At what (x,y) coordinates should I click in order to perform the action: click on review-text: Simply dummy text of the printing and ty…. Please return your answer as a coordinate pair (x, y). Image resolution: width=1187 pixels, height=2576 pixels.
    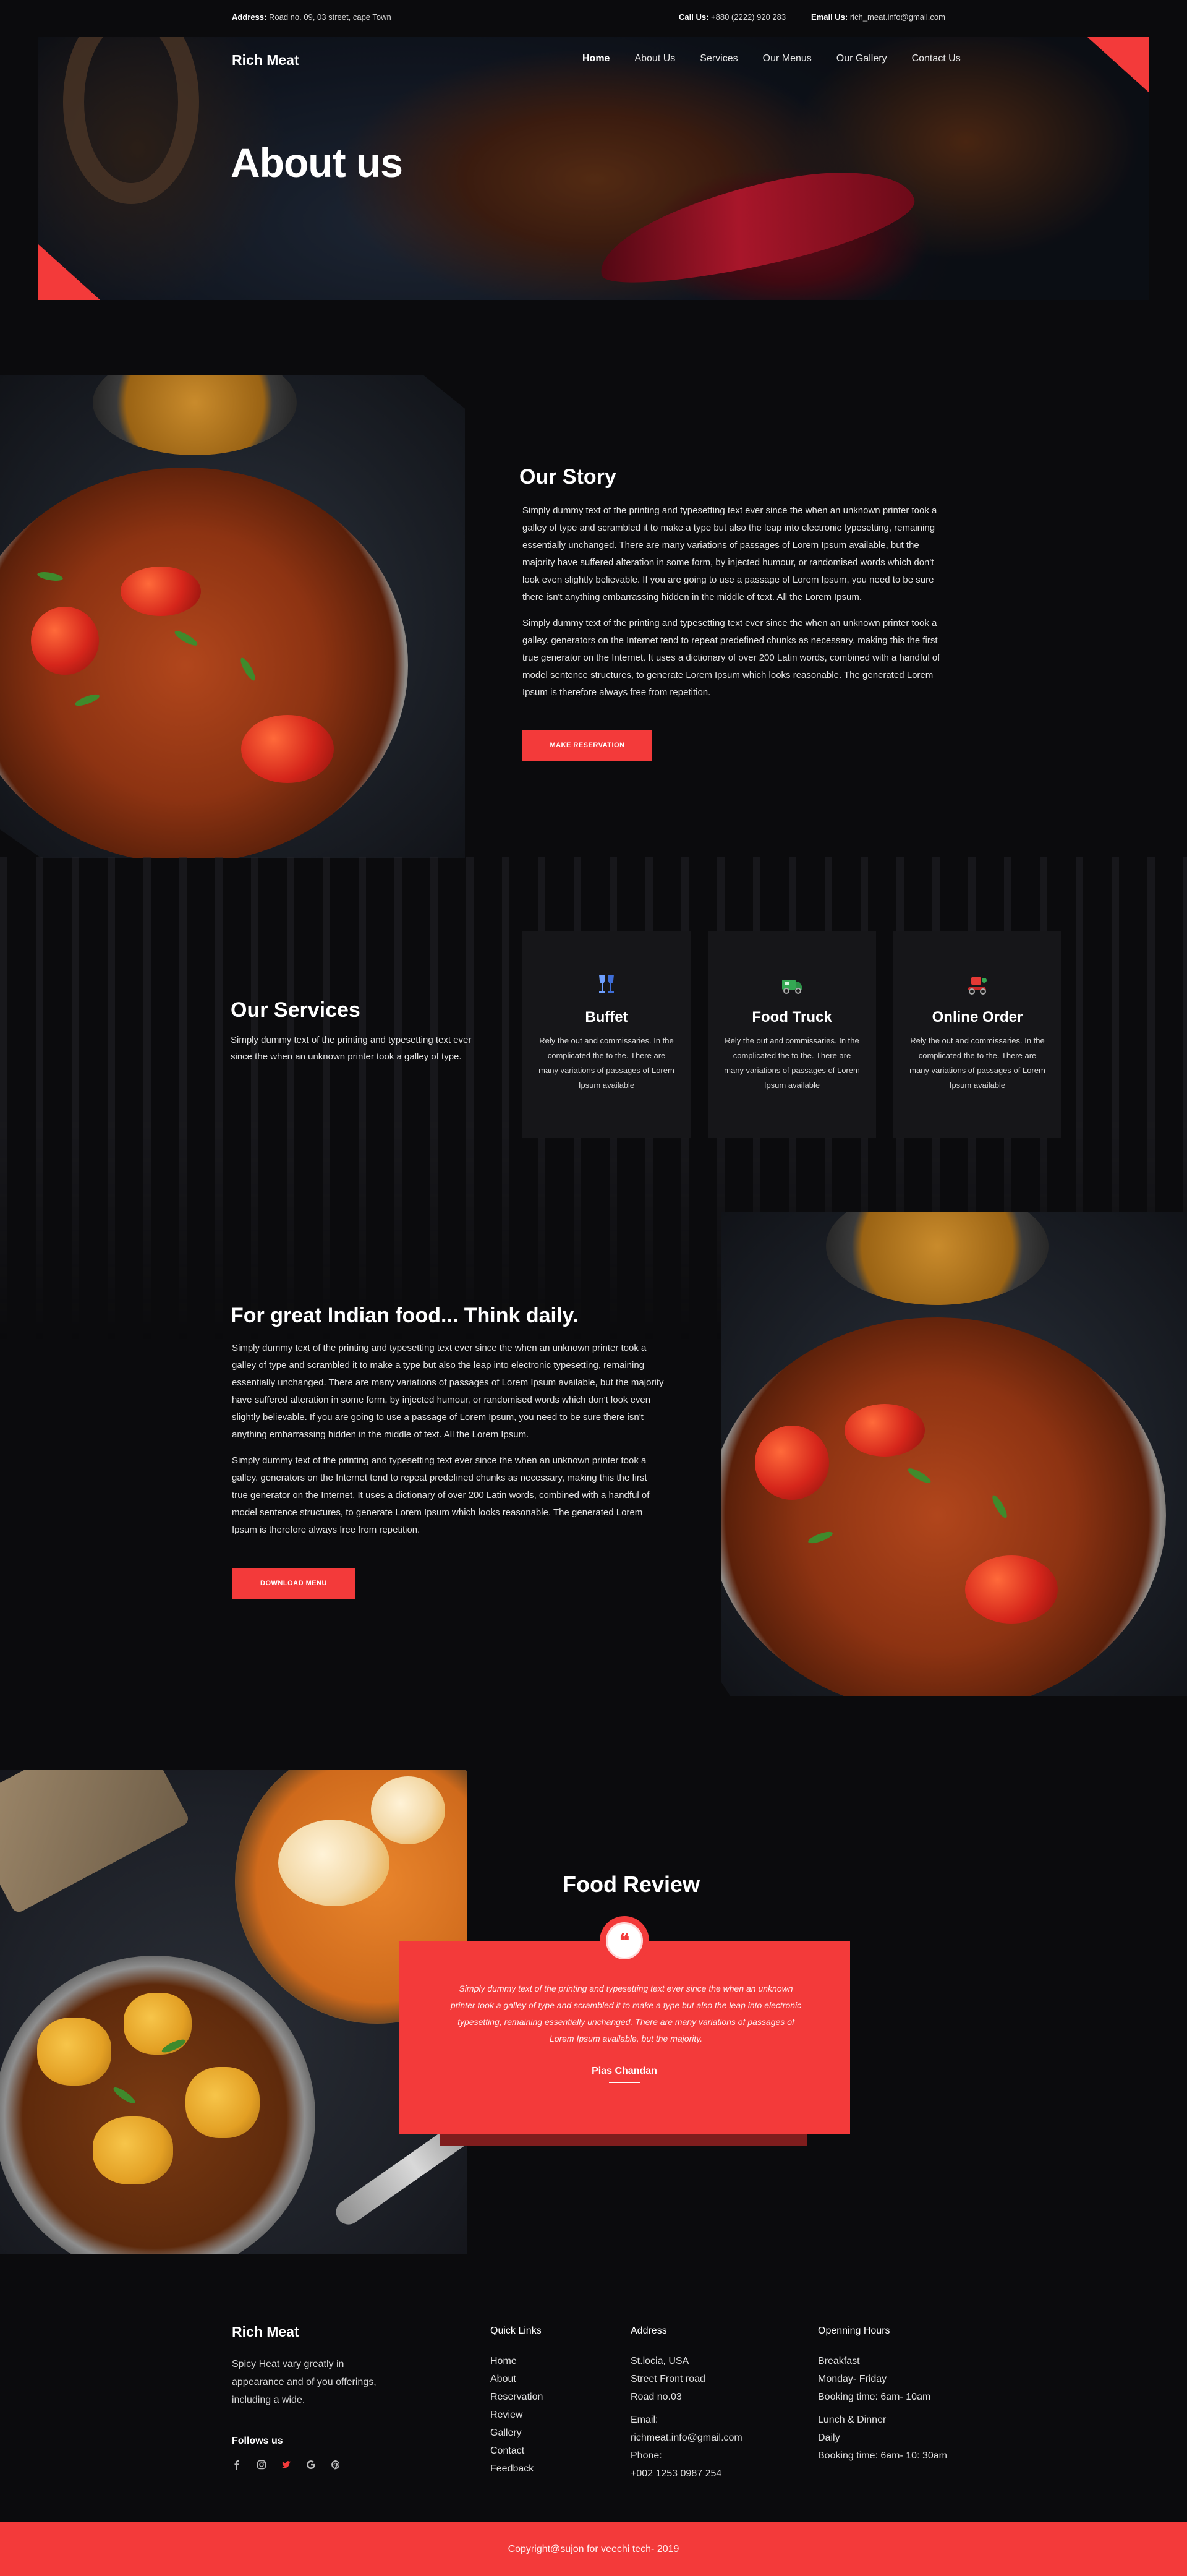
    Looking at the image, I should click on (626, 2013).